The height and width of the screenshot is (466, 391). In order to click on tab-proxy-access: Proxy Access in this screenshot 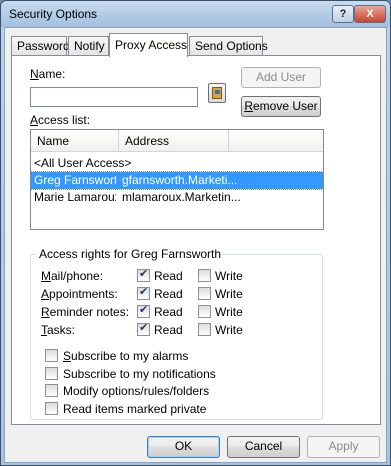, I will do `click(148, 45)`.